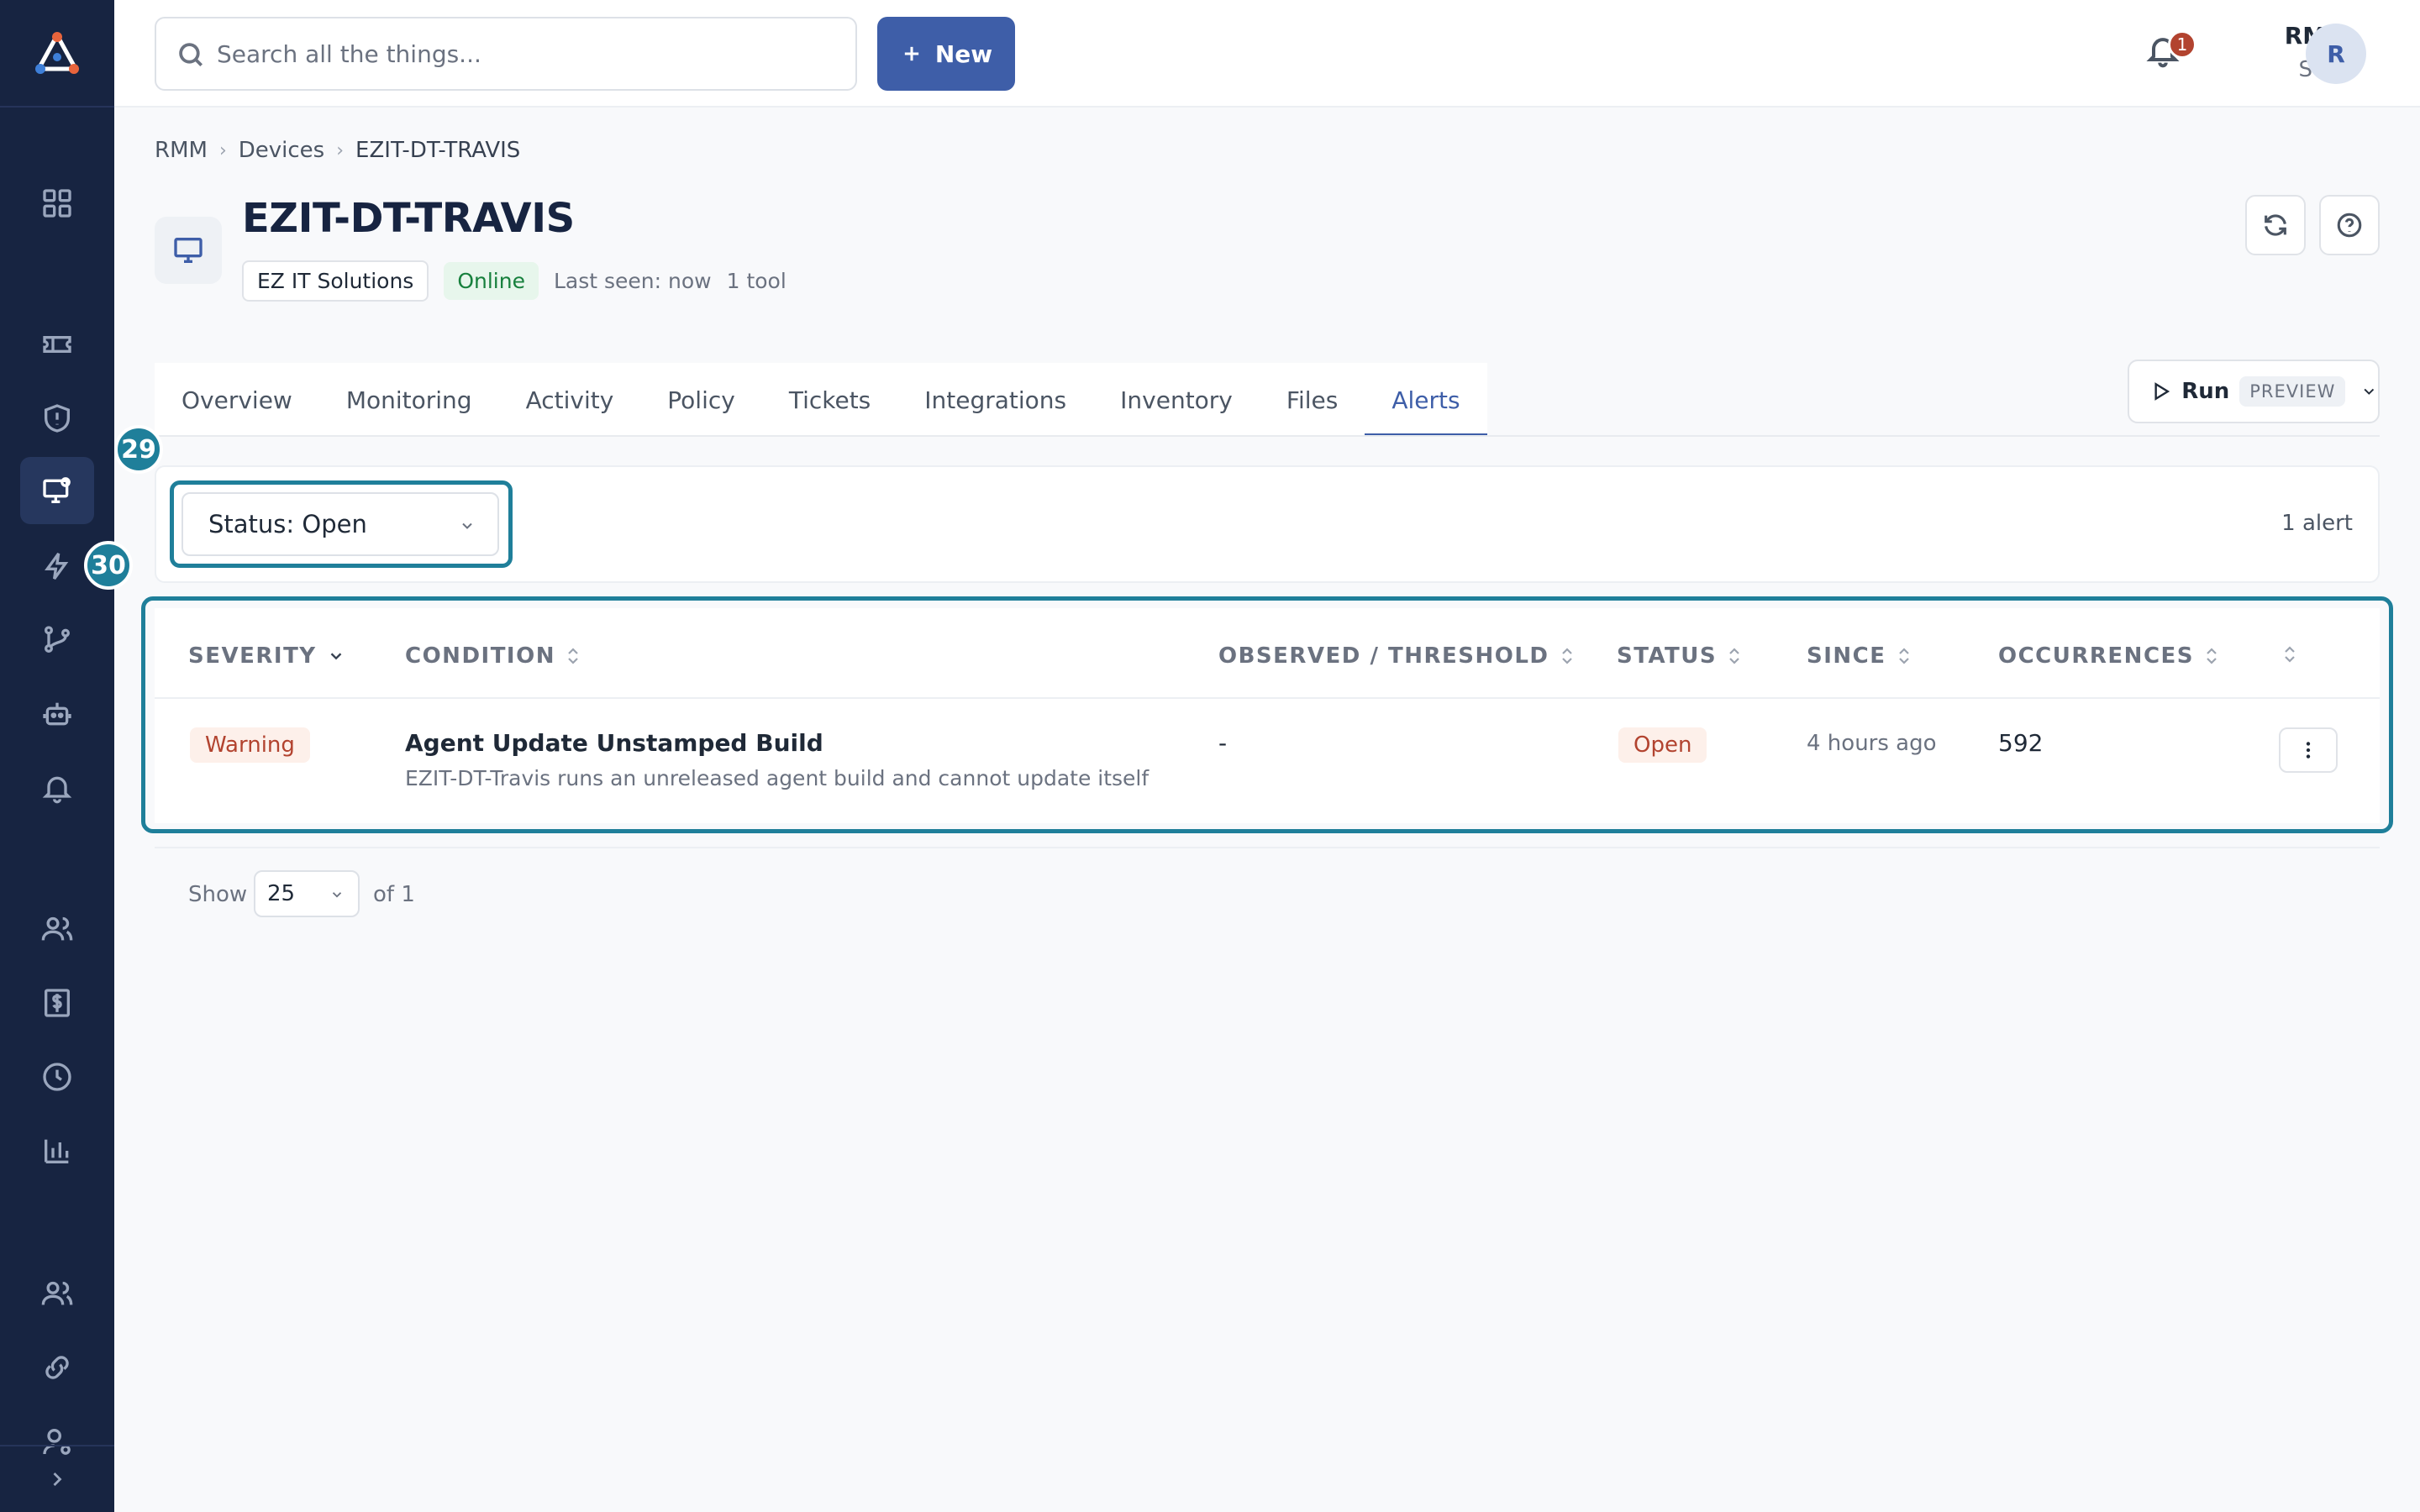  Describe the element at coordinates (408, 400) in the screenshot. I see `tab-monitoring: Monitoring` at that location.